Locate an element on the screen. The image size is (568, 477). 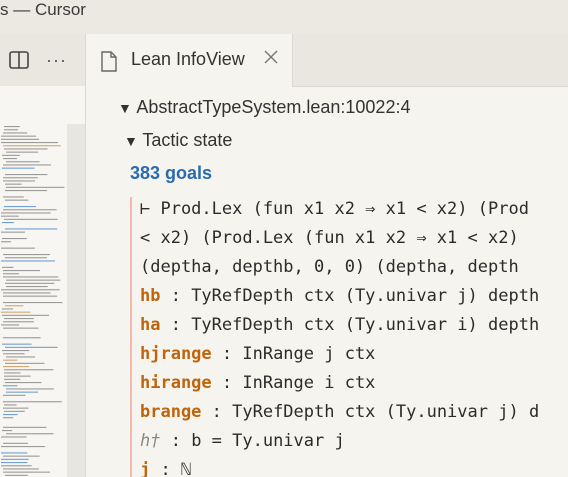
goal-line: < x2) (Prod.Lex (fun x1 x2 ⇒ x1 < x2) is located at coordinates (329, 238).